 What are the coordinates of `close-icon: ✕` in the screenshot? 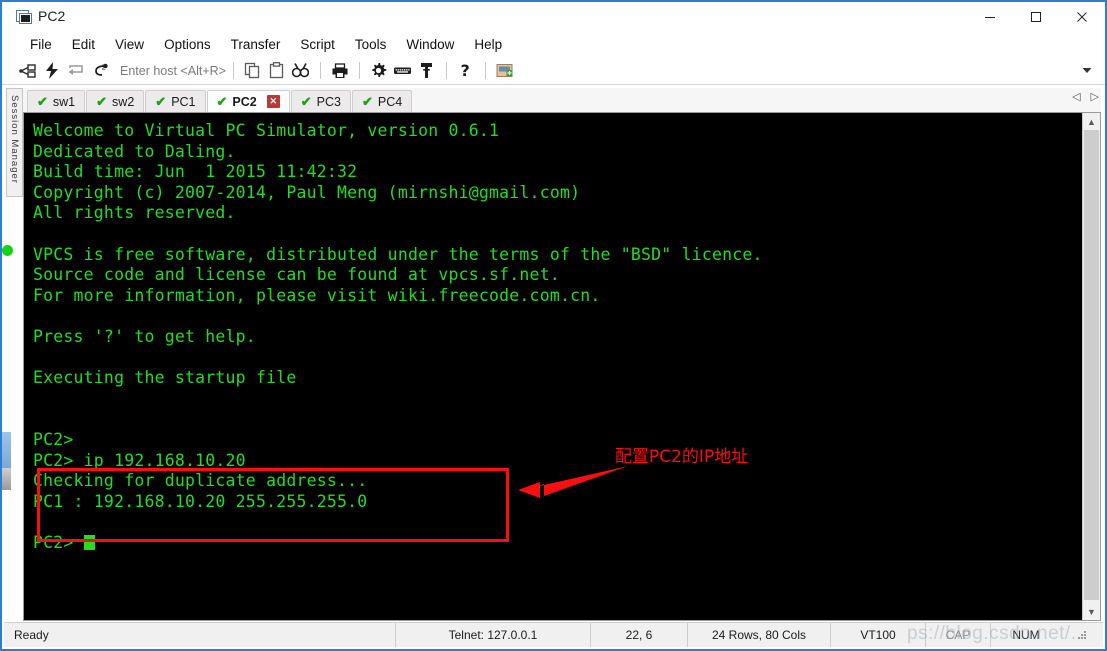 It's located at (273, 101).